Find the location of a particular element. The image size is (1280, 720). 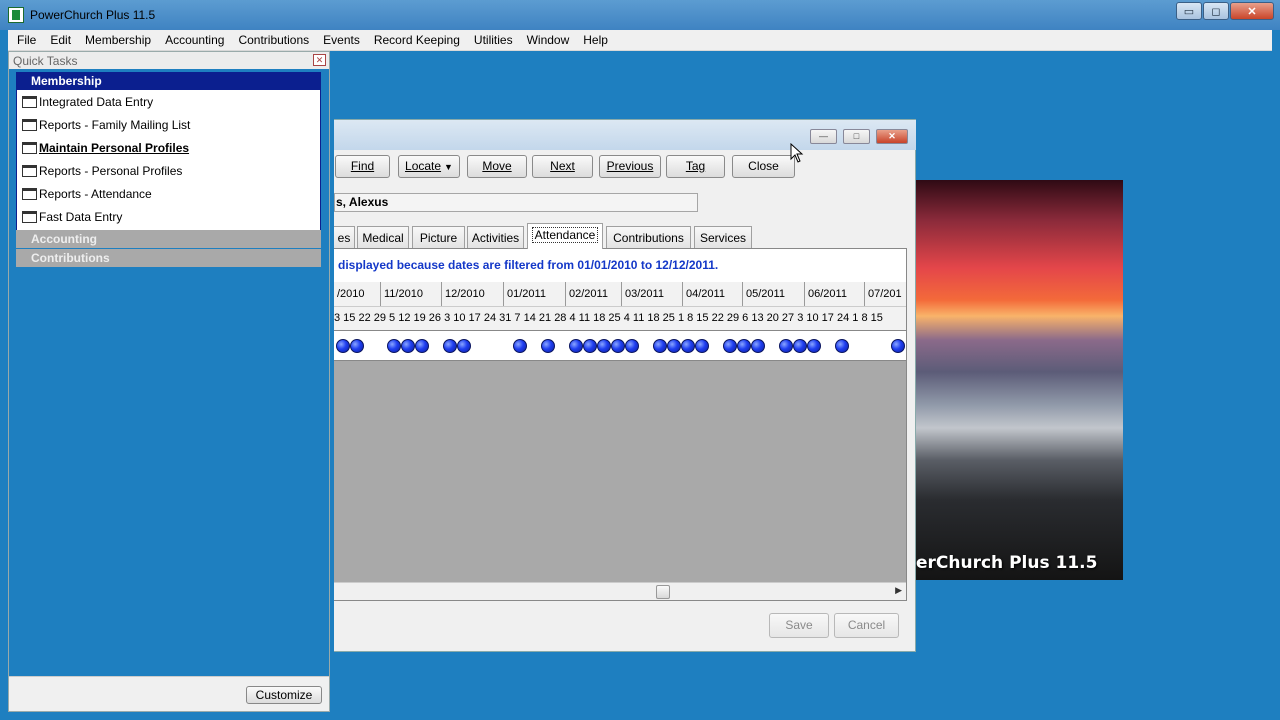

menu-help: Help is located at coordinates (595, 40).